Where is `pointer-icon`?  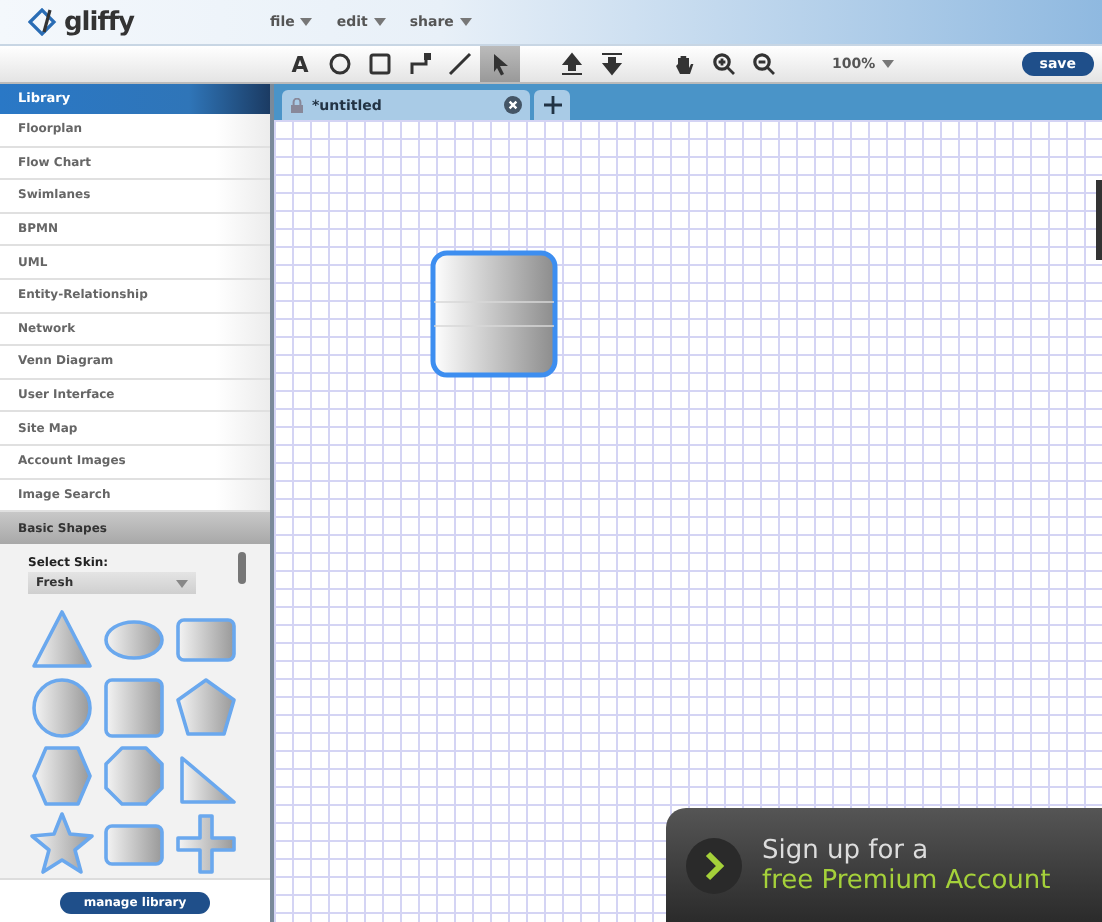
pointer-icon is located at coordinates (500, 64).